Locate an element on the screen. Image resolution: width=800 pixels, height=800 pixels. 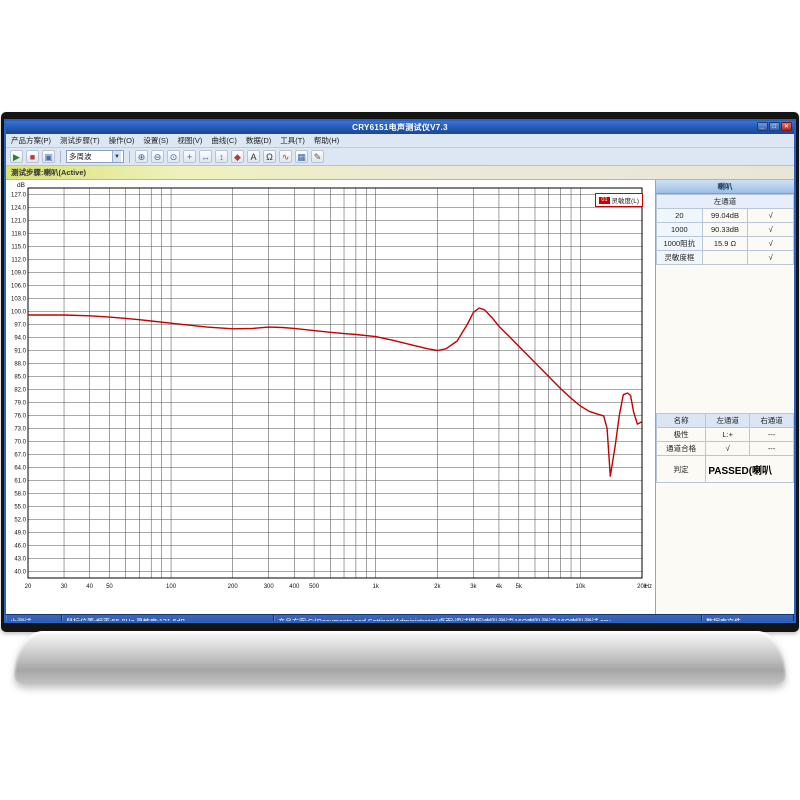
menu-item-0: 产品方案(P) is located at coordinates (31, 140).